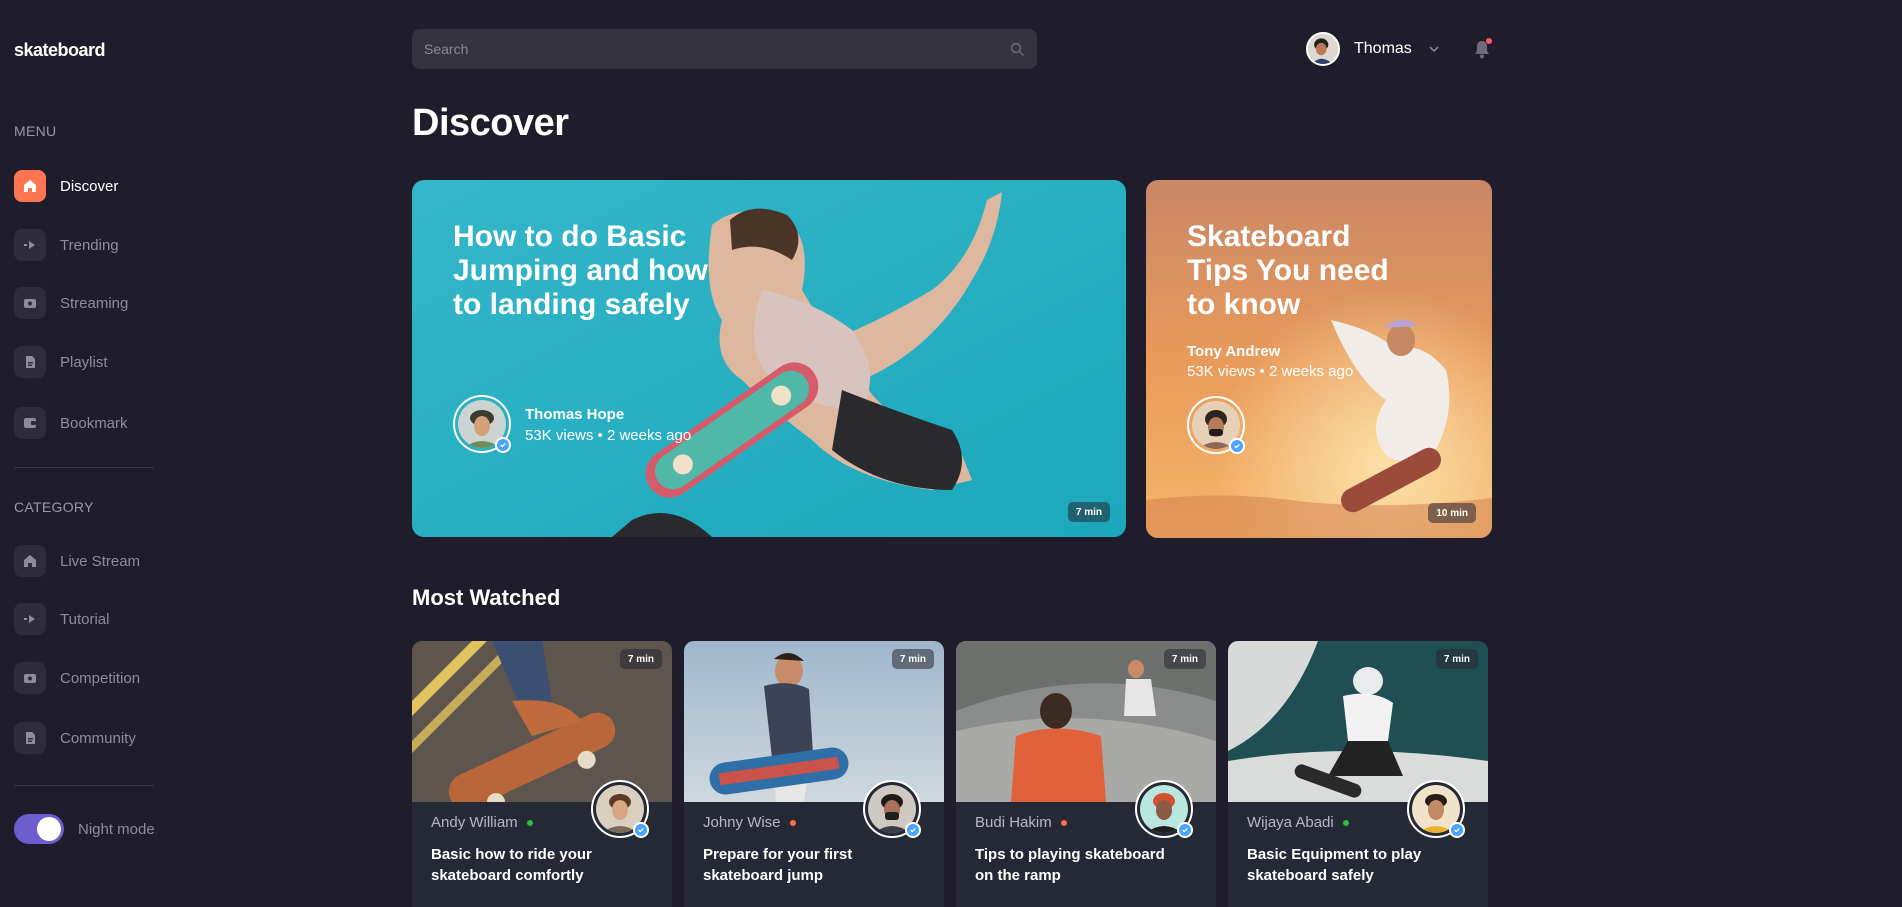 The height and width of the screenshot is (907, 1902). I want to click on card-title: Tips to playing skateboard on the ramp, so click(1070, 865).